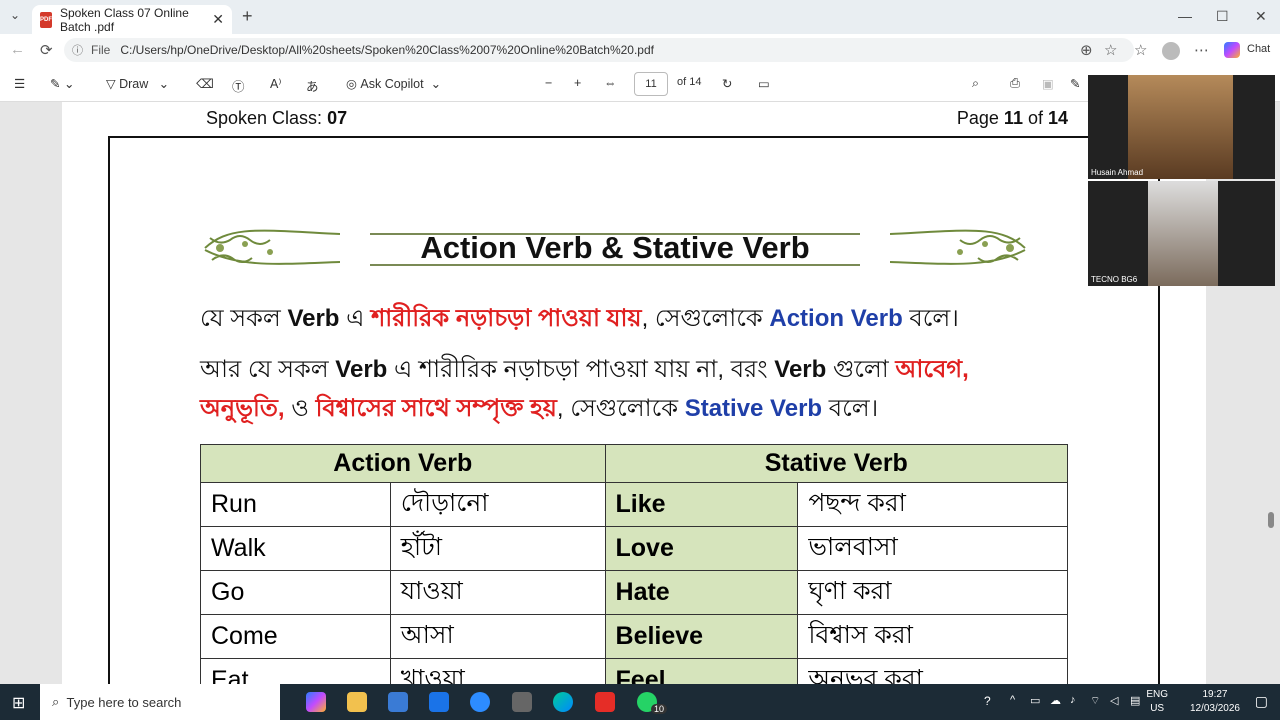 This screenshot has width=1280, height=720. Describe the element at coordinates (764, 83) in the screenshot. I see `page-view-icon: ▭` at that location.